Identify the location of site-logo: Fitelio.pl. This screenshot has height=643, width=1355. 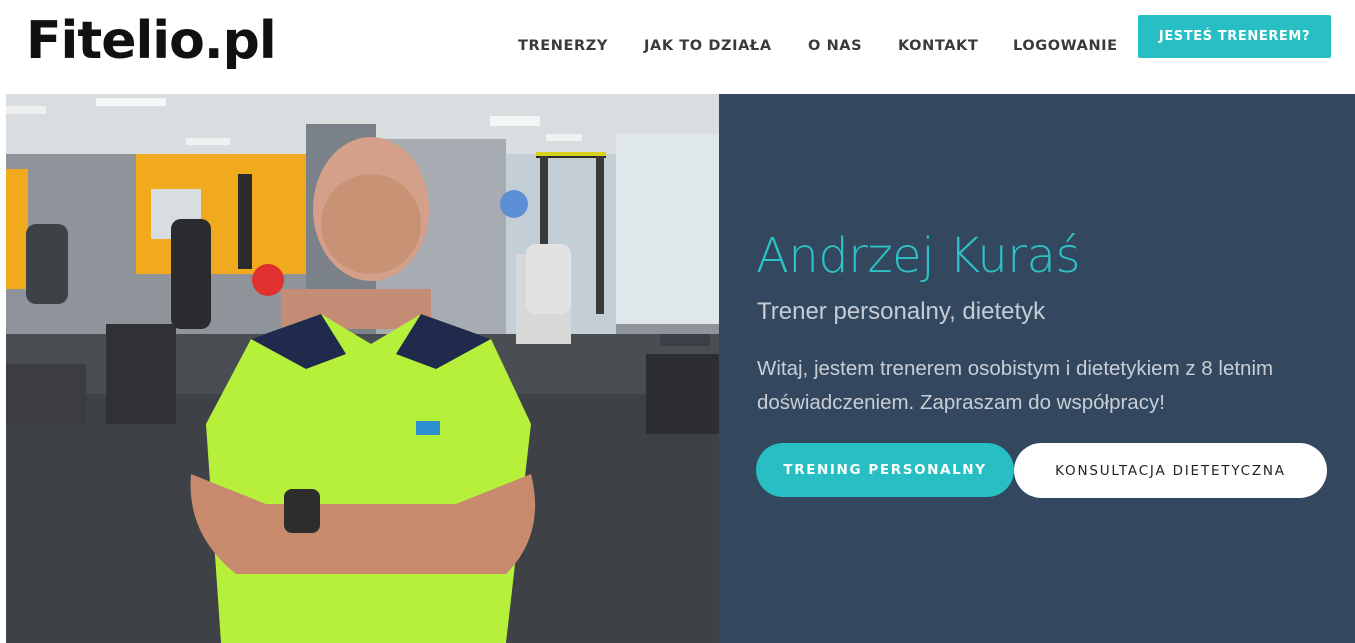
(151, 41).